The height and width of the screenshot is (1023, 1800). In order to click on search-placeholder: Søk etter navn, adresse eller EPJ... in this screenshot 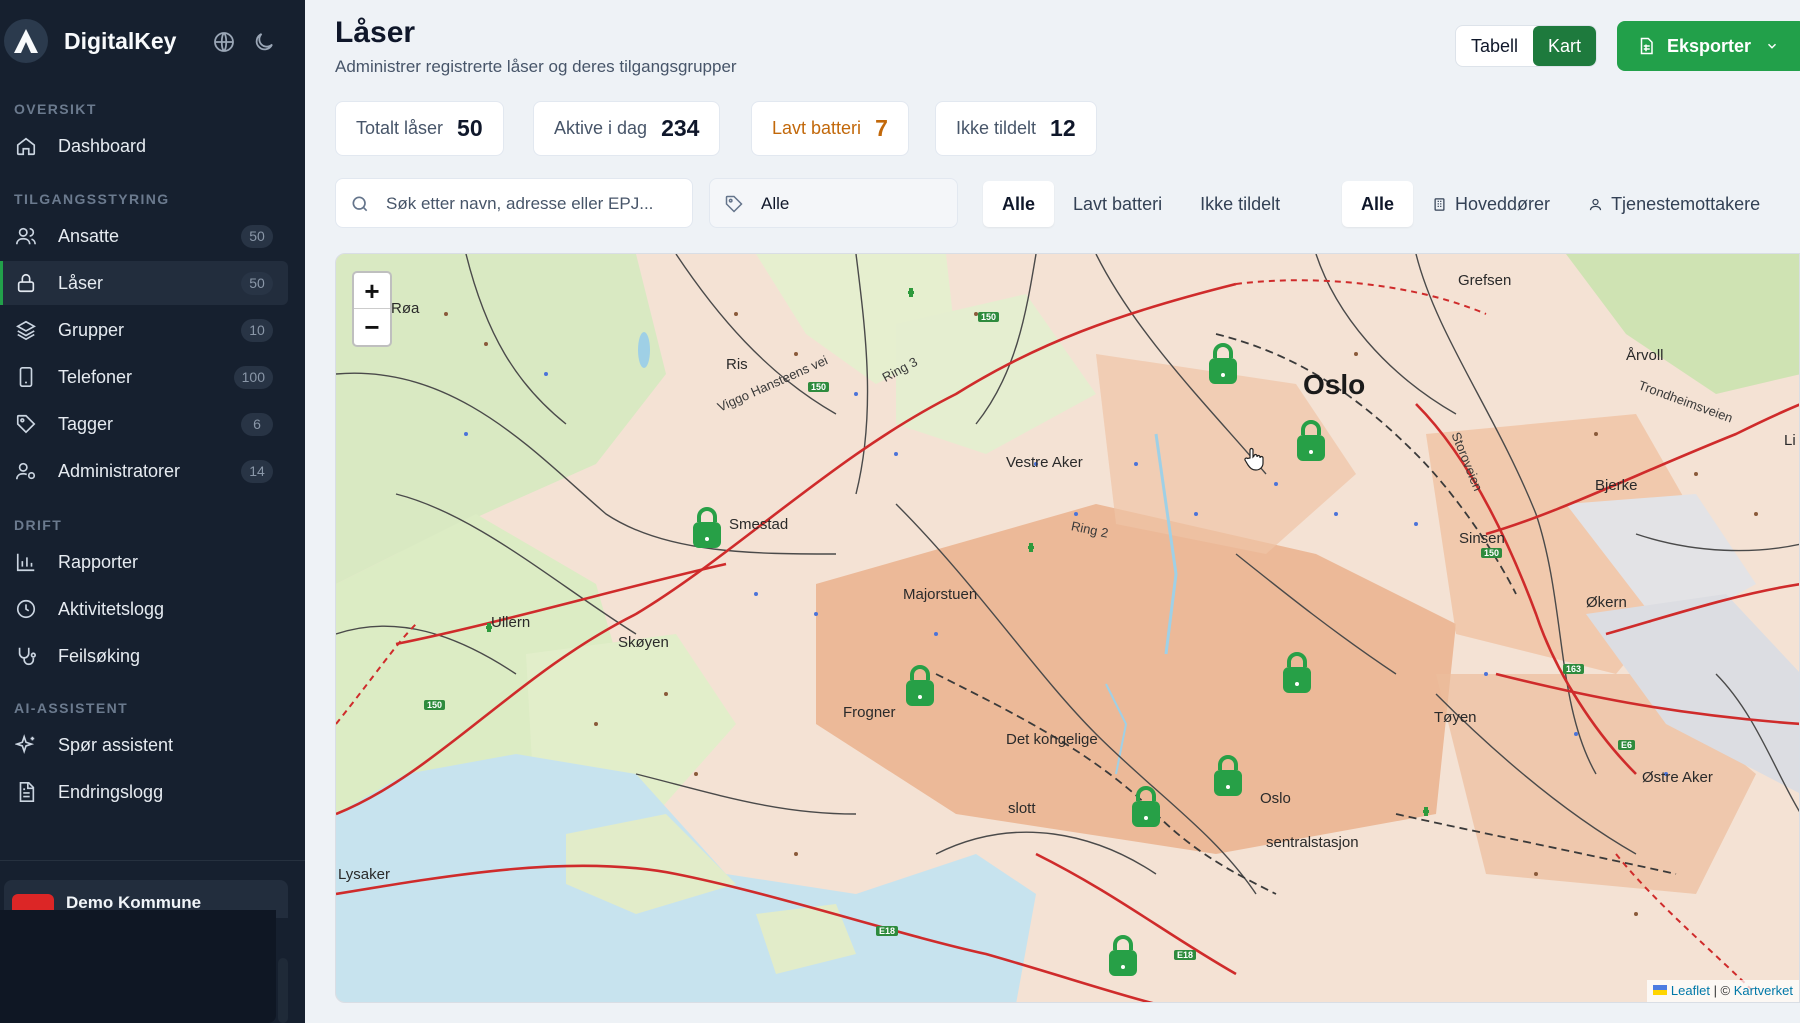, I will do `click(520, 203)`.